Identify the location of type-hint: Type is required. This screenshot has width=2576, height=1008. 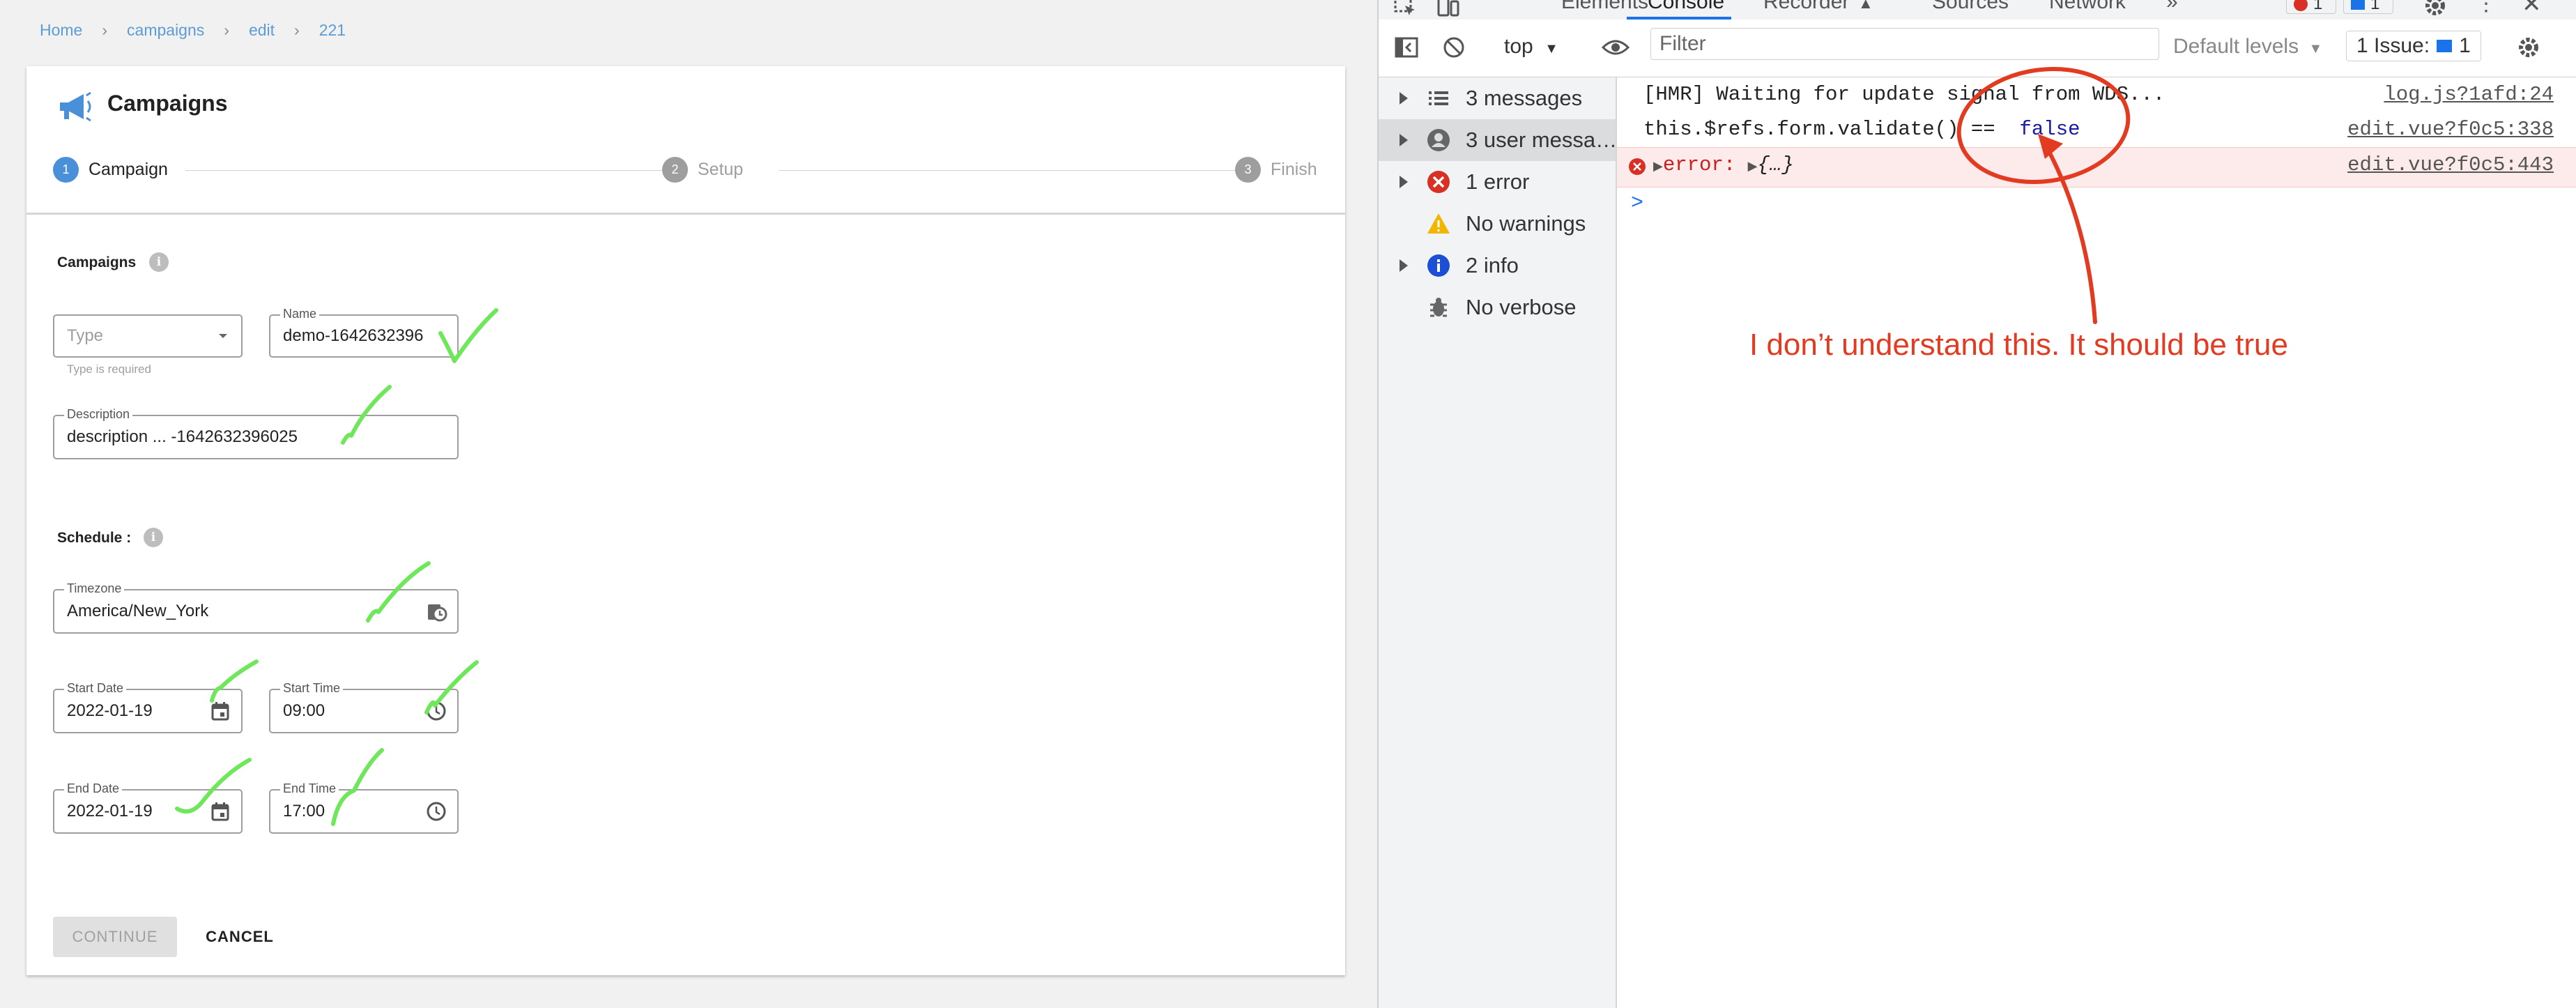
(109, 369).